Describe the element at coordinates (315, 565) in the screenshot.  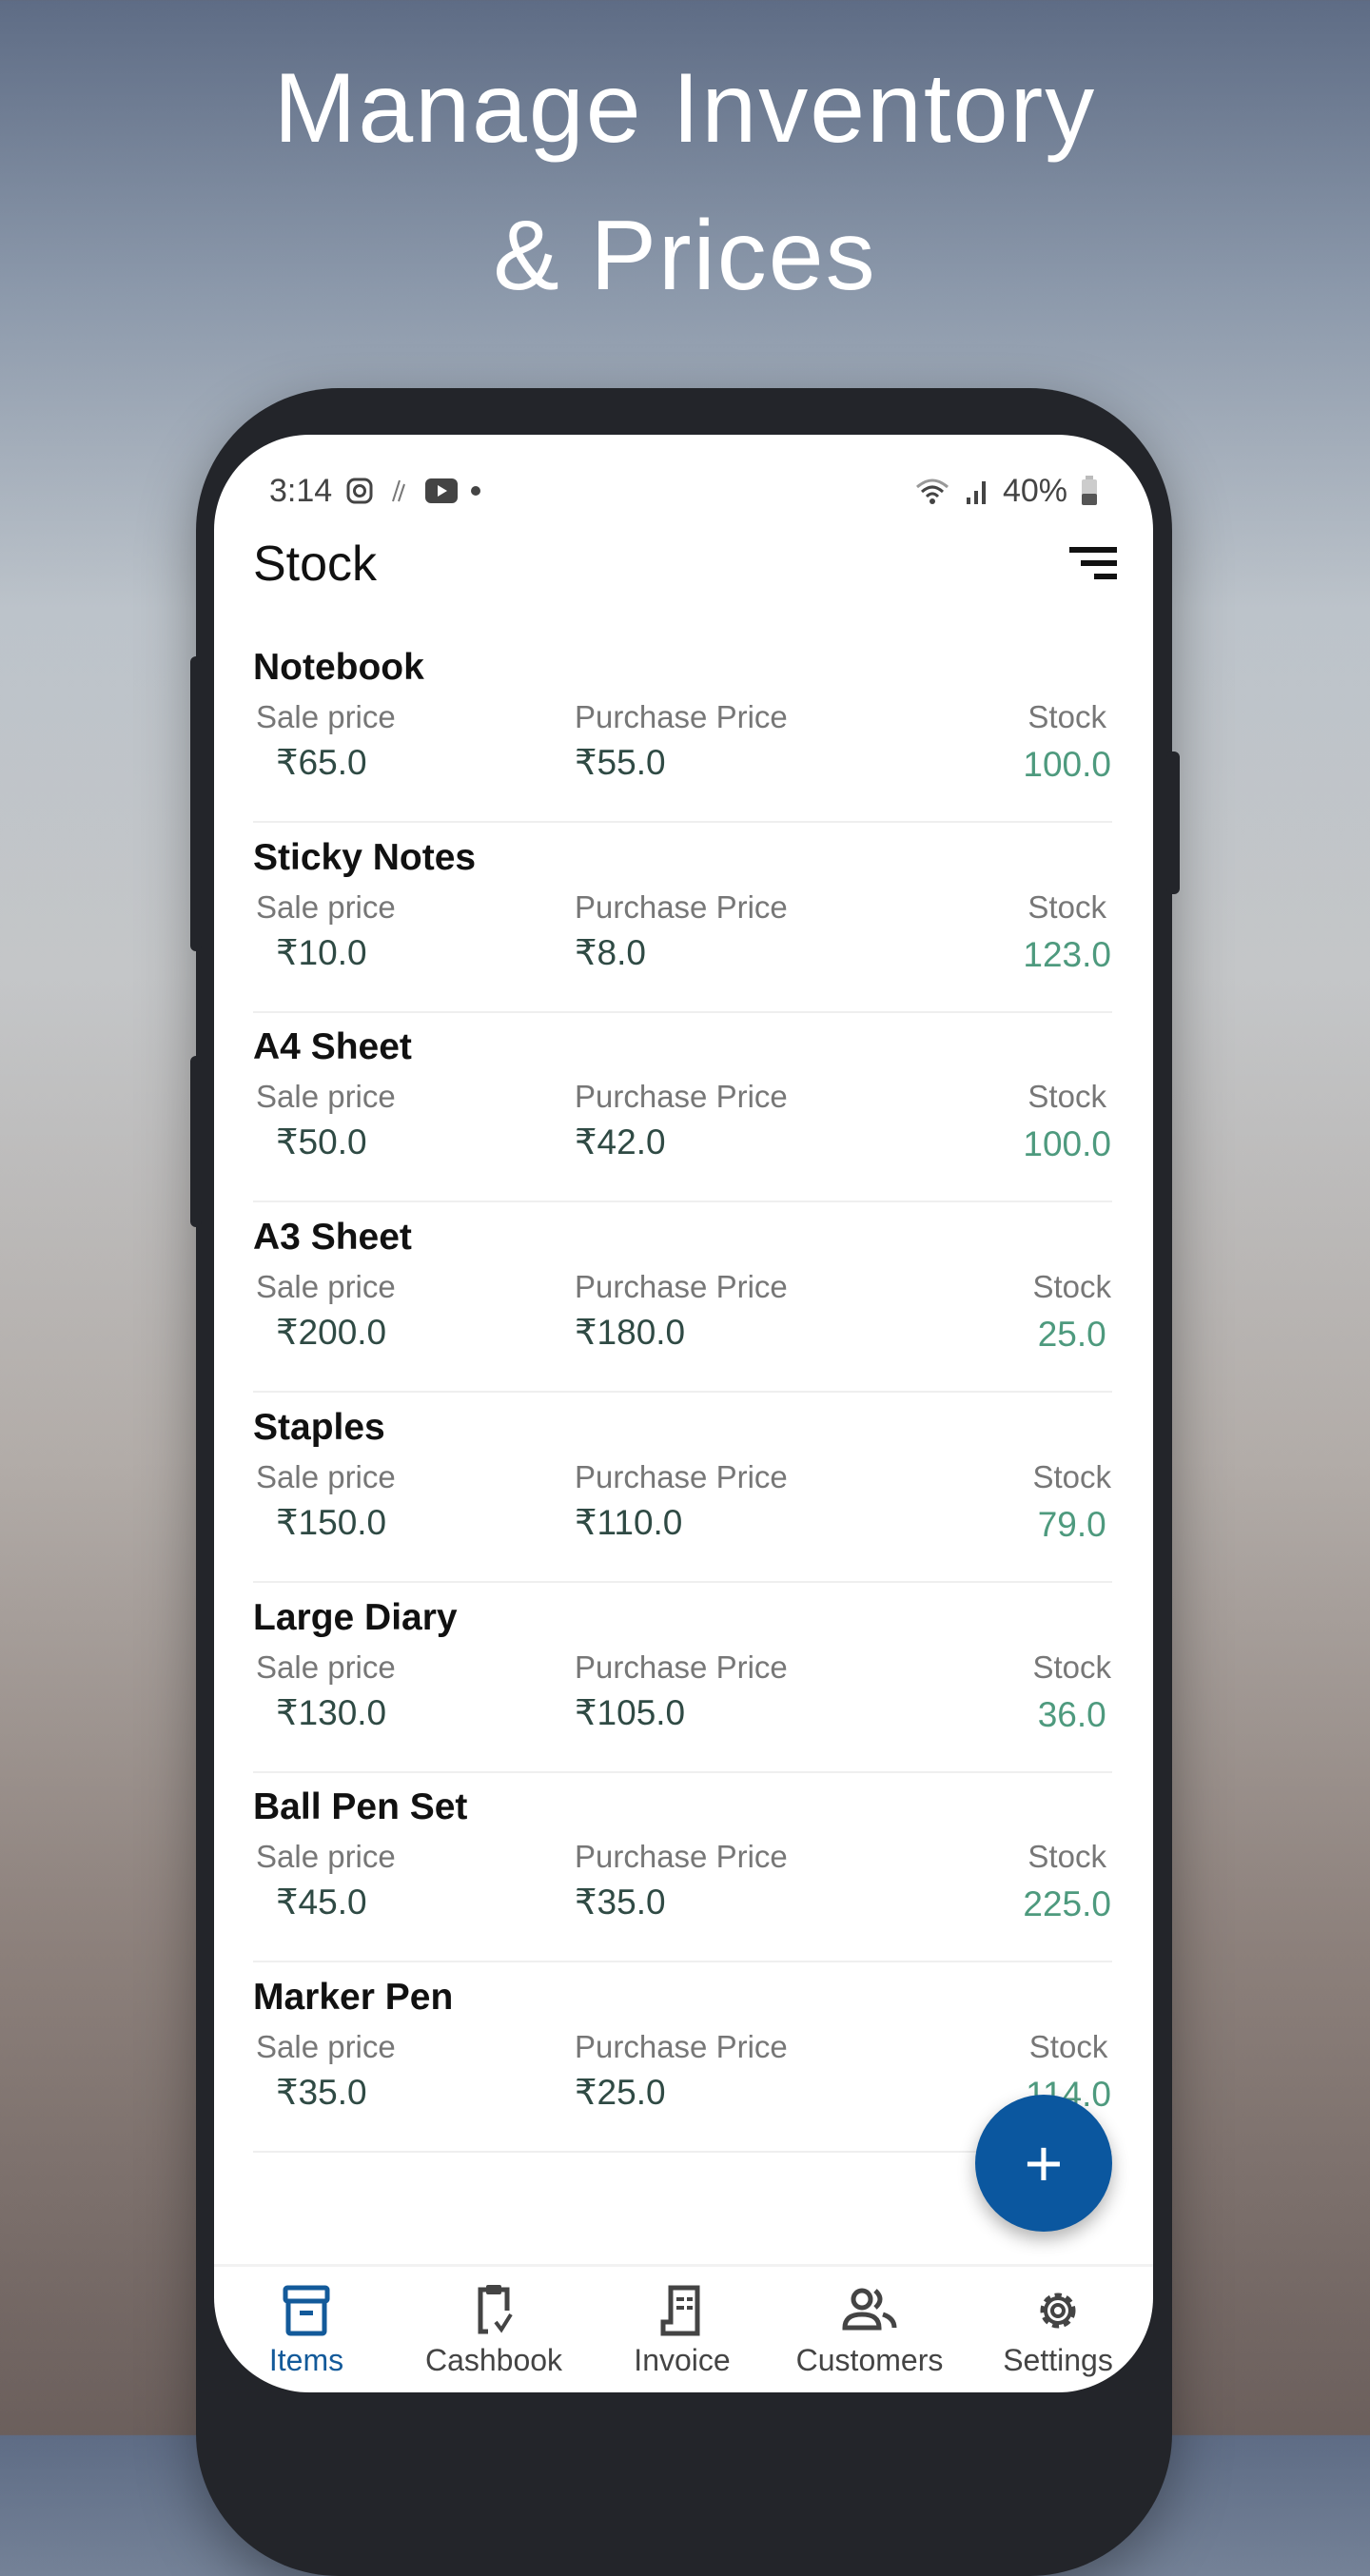
I see `page-title: Stock` at that location.